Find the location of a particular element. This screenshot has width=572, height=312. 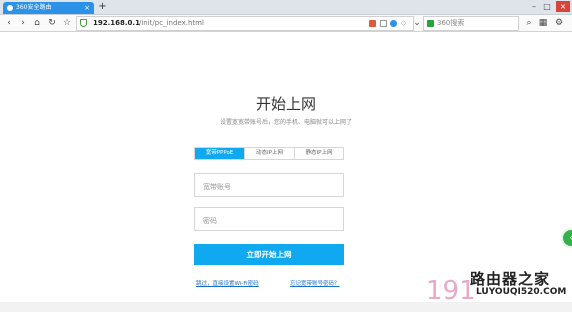

account-field is located at coordinates (269, 185).